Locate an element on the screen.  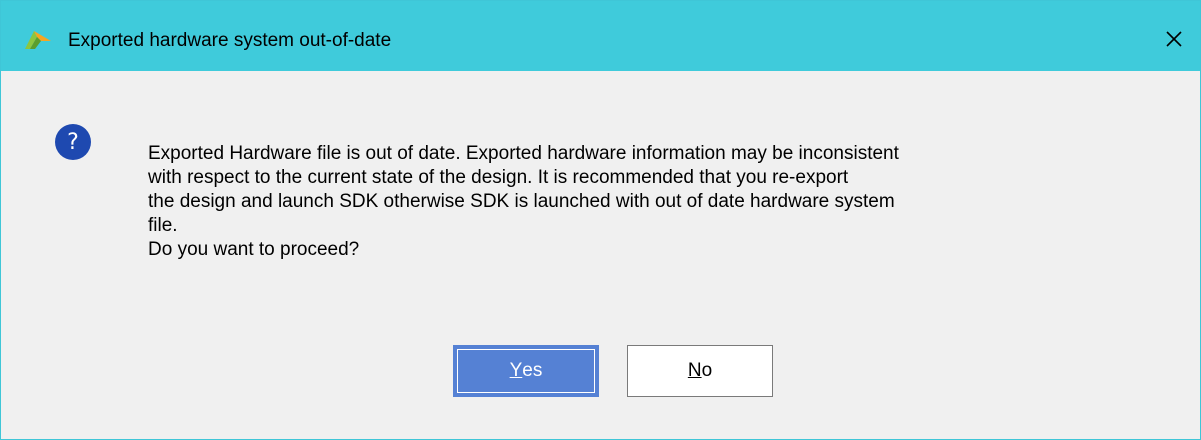
yes-button: Yes is located at coordinates (526, 371).